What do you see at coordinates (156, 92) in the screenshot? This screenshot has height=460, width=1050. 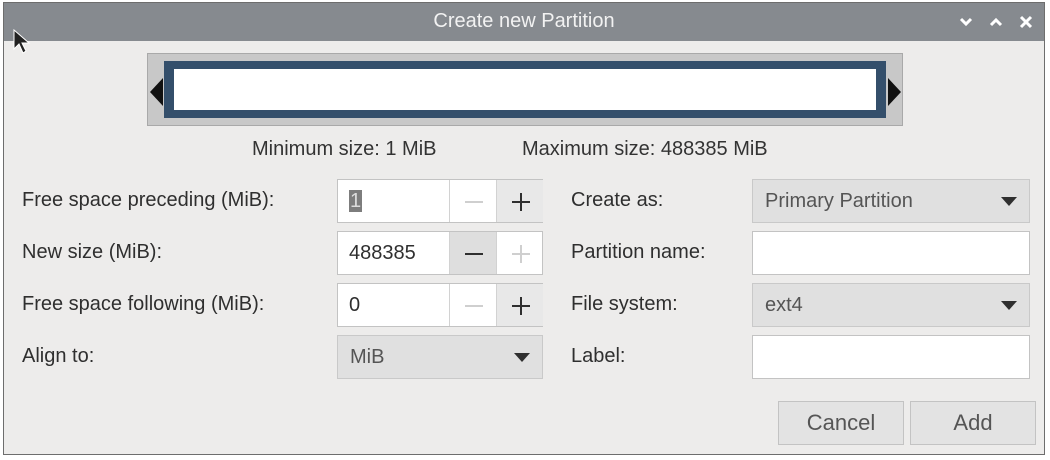 I see `left-resize-handle` at bounding box center [156, 92].